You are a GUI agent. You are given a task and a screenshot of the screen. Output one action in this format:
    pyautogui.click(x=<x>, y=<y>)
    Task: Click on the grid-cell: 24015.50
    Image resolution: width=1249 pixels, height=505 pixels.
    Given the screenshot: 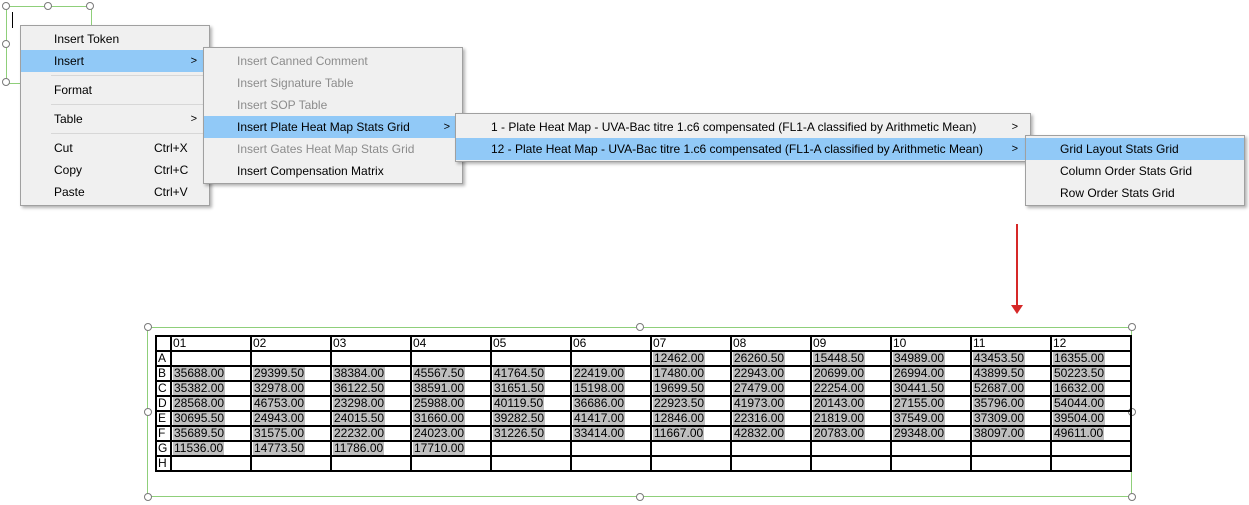 What is the action you would take?
    pyautogui.click(x=371, y=418)
    